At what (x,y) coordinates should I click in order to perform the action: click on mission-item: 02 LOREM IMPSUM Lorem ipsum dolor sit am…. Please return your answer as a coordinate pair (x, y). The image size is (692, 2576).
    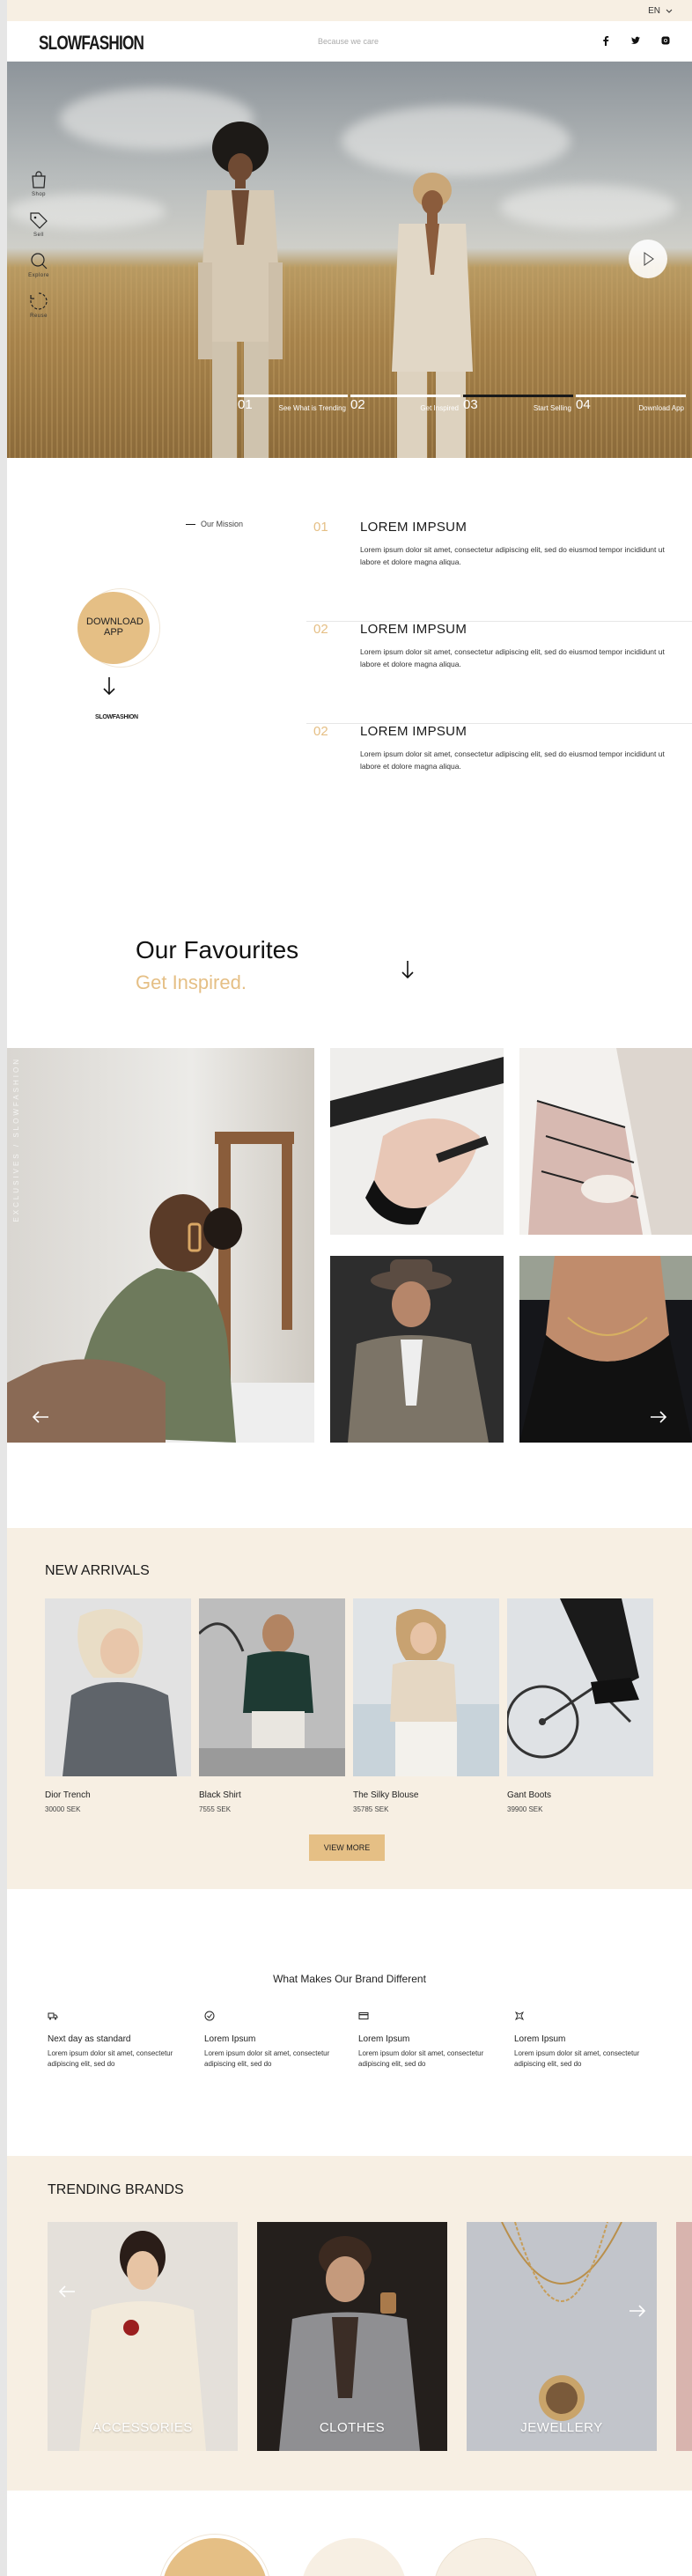
    Looking at the image, I should click on (499, 775).